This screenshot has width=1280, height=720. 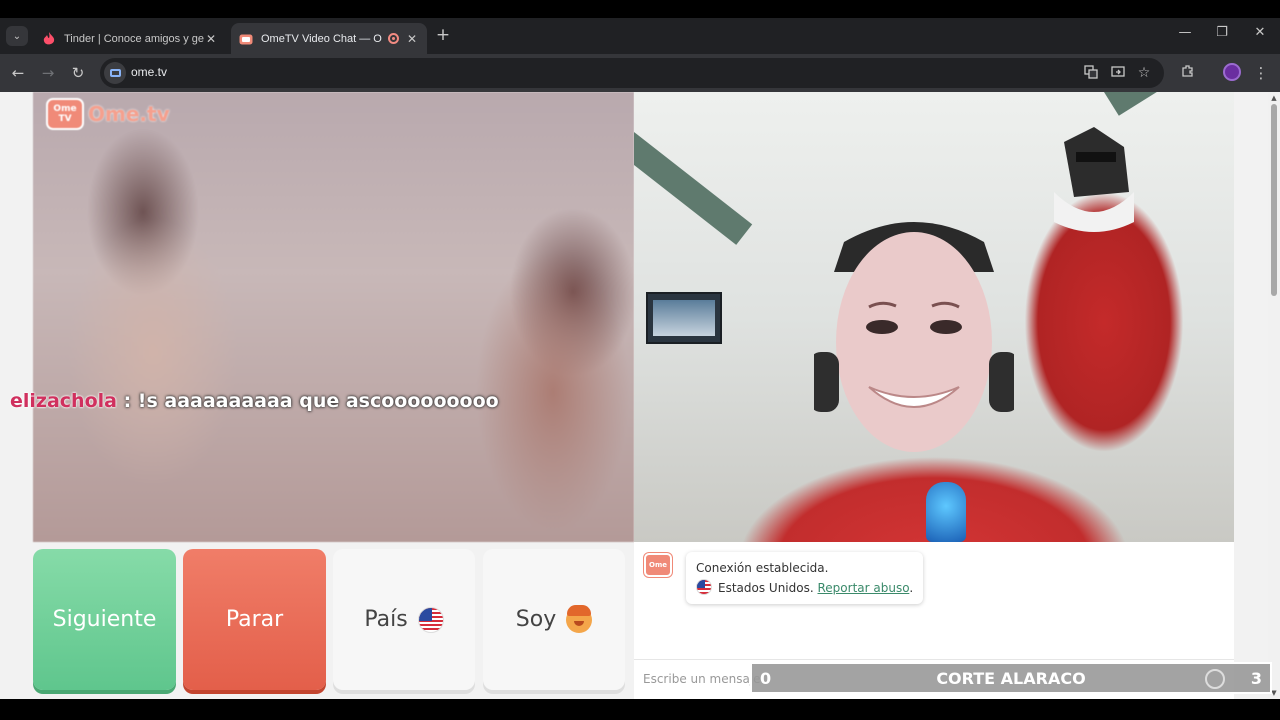 I want to click on overlay-chat-username: elizachola, so click(x=63, y=401).